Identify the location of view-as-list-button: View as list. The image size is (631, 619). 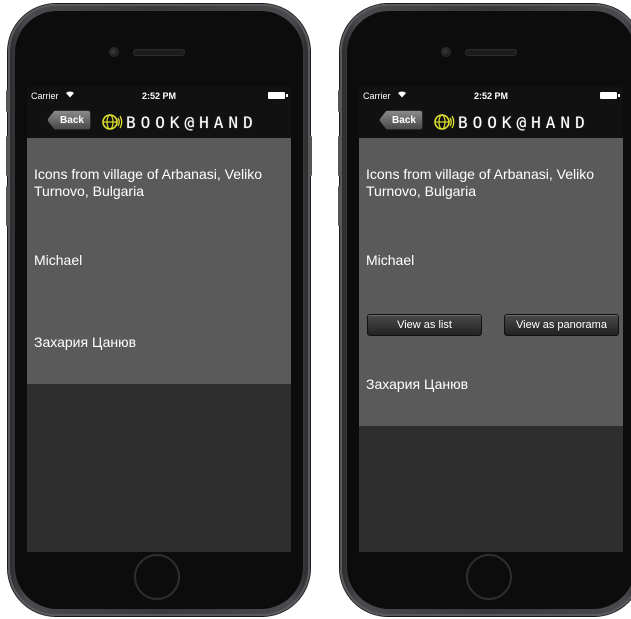
(424, 325).